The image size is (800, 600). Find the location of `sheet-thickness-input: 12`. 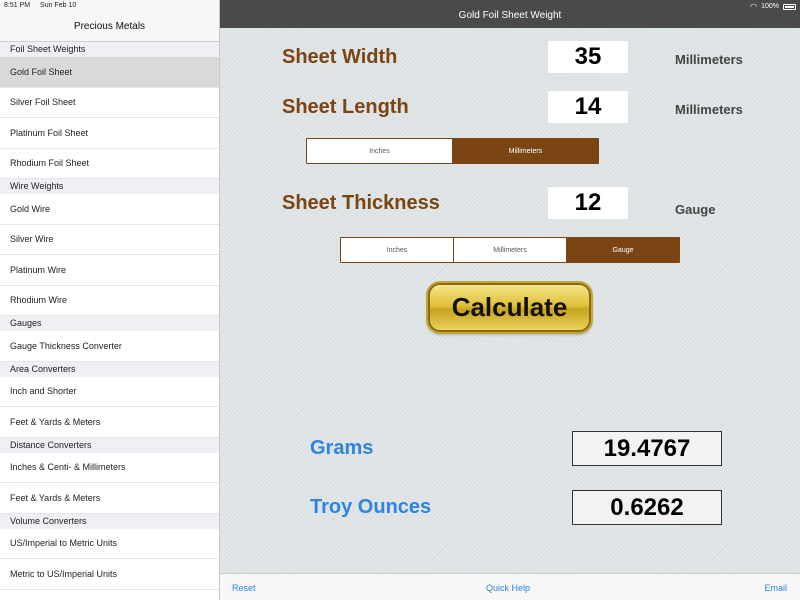

sheet-thickness-input: 12 is located at coordinates (588, 203).